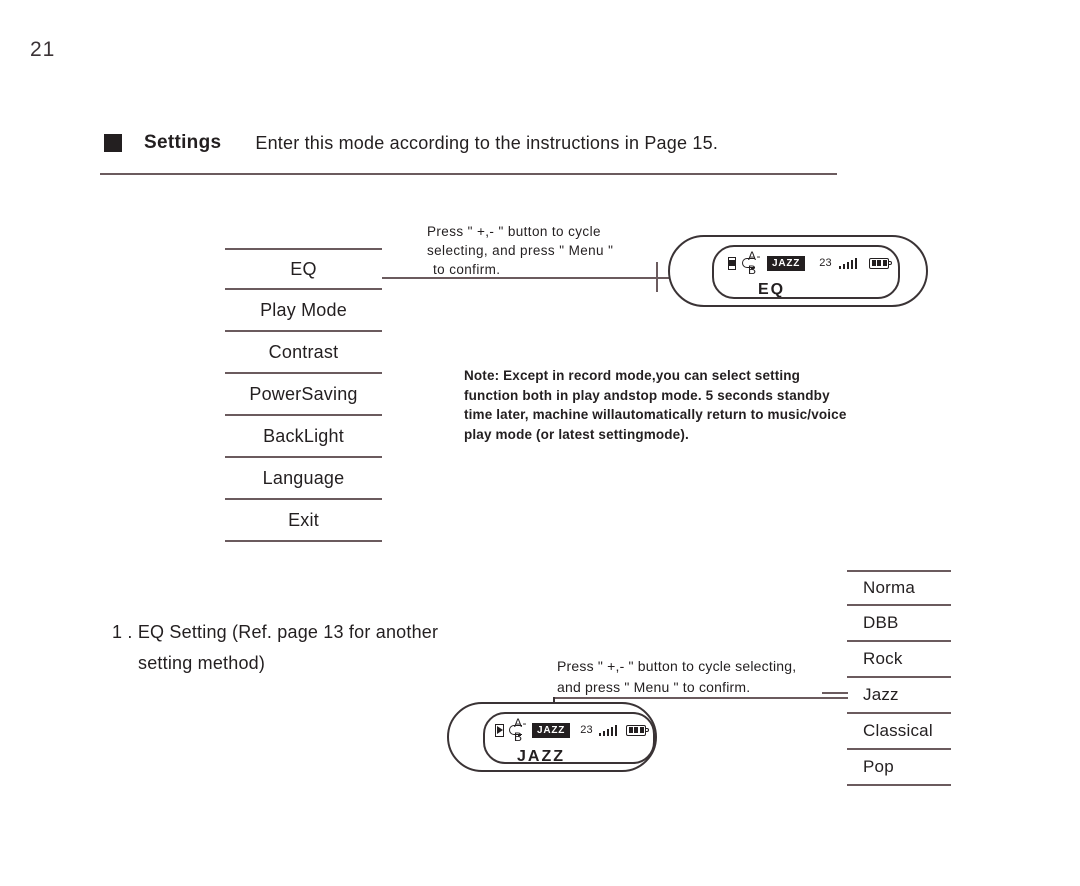 The width and height of the screenshot is (1080, 886). Describe the element at coordinates (732, 263) in the screenshot. I see `stop-icon` at that location.